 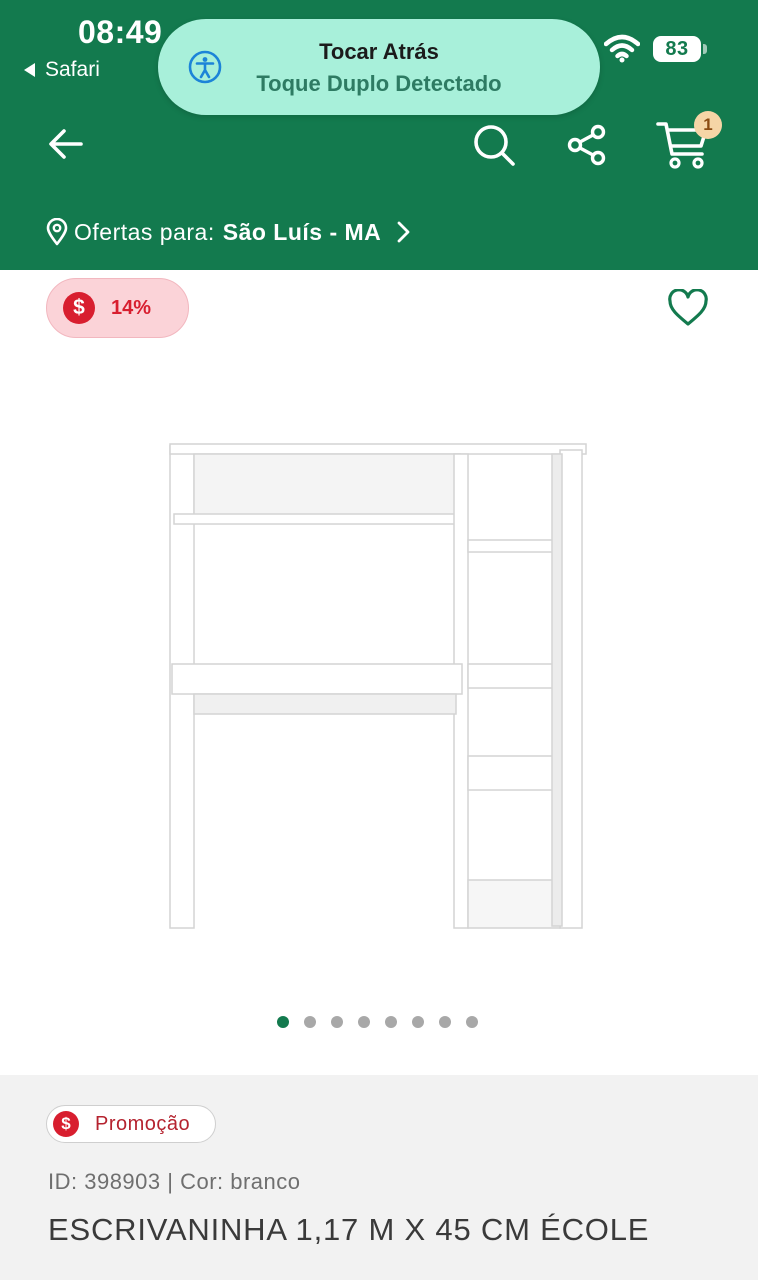 What do you see at coordinates (587, 145) in the screenshot?
I see `share-icon` at bounding box center [587, 145].